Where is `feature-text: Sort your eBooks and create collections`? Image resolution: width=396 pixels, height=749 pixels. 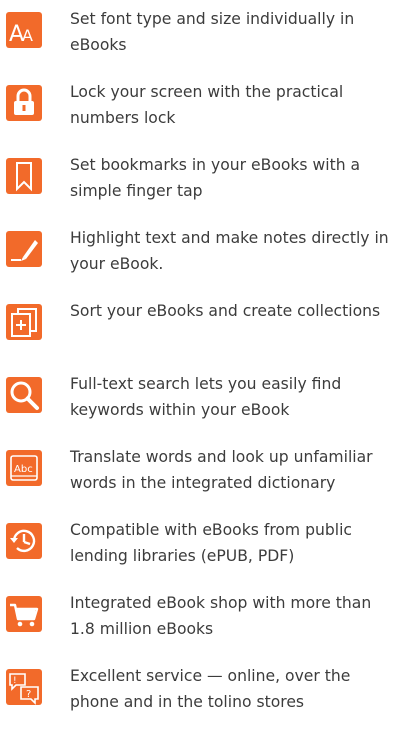
feature-text: Sort your eBooks and create collections is located at coordinates (225, 311).